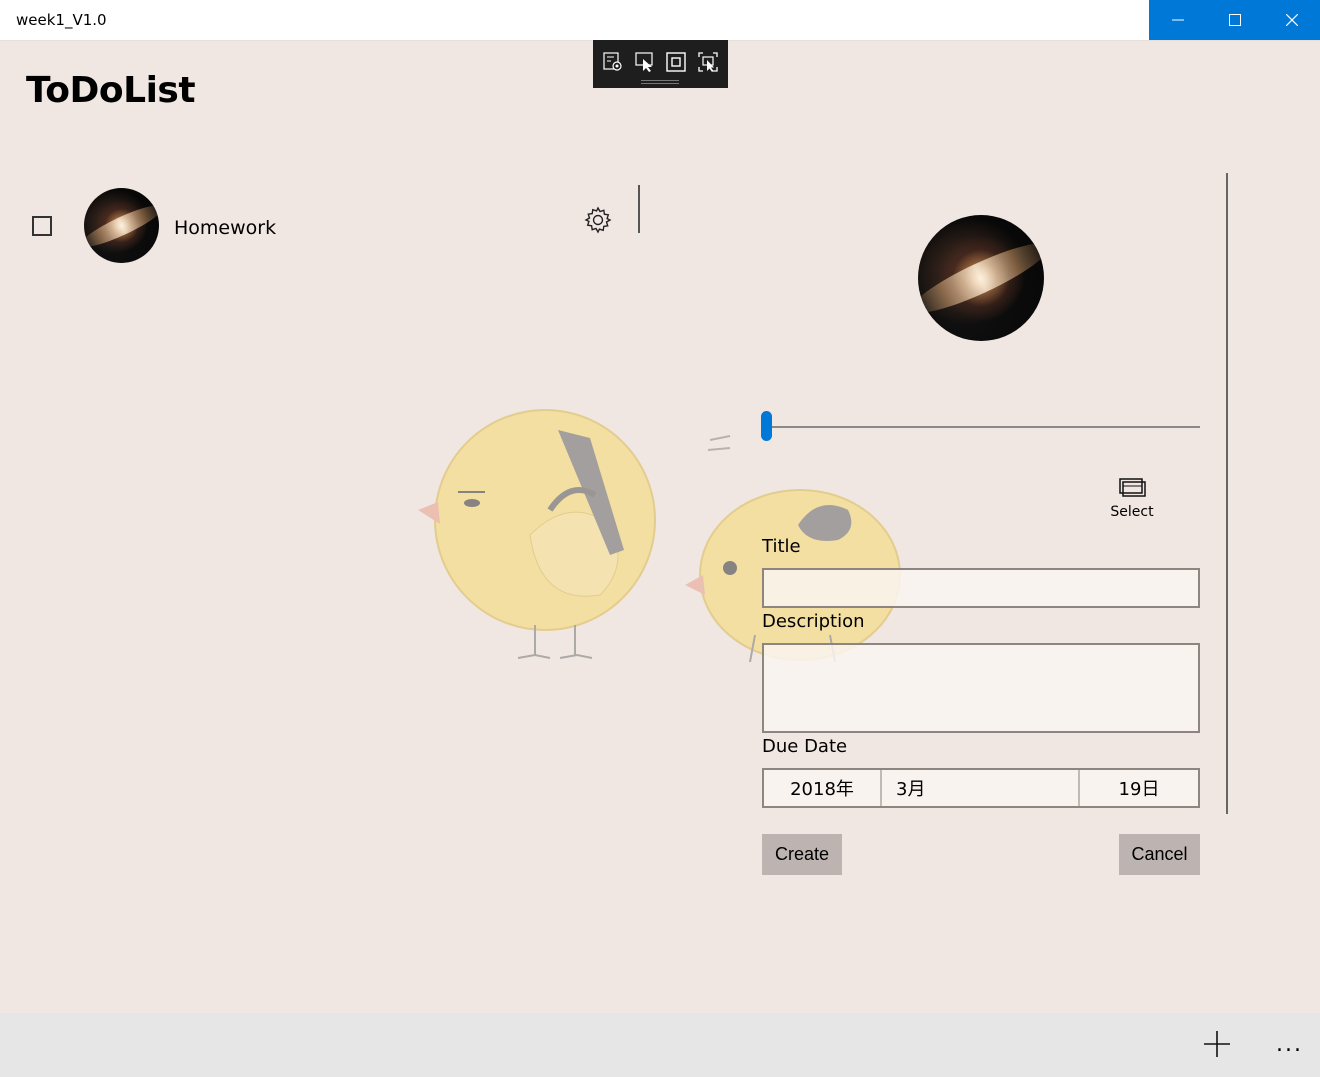  I want to click on picture-select-icon, so click(1132, 487).